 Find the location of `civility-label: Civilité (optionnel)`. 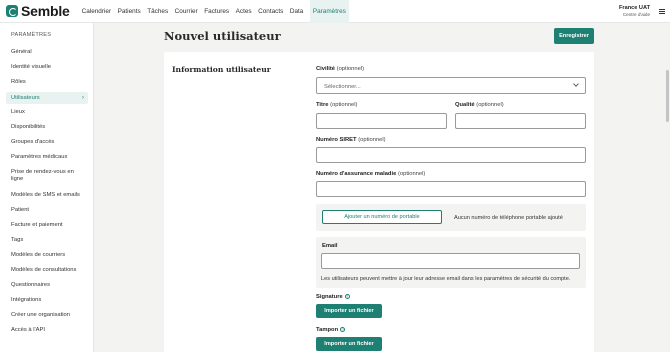

civility-label: Civilité (optionnel) is located at coordinates (340, 69).